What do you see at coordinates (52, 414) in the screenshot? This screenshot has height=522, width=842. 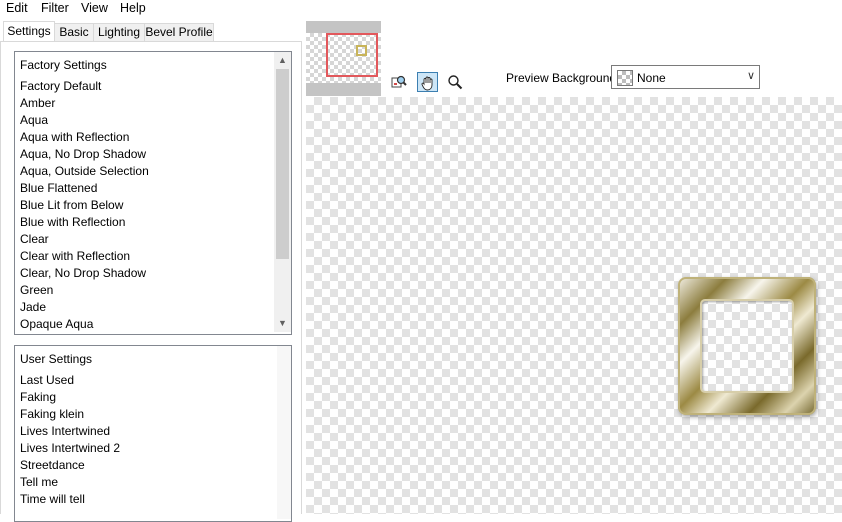 I see `list-item: Faking klein` at bounding box center [52, 414].